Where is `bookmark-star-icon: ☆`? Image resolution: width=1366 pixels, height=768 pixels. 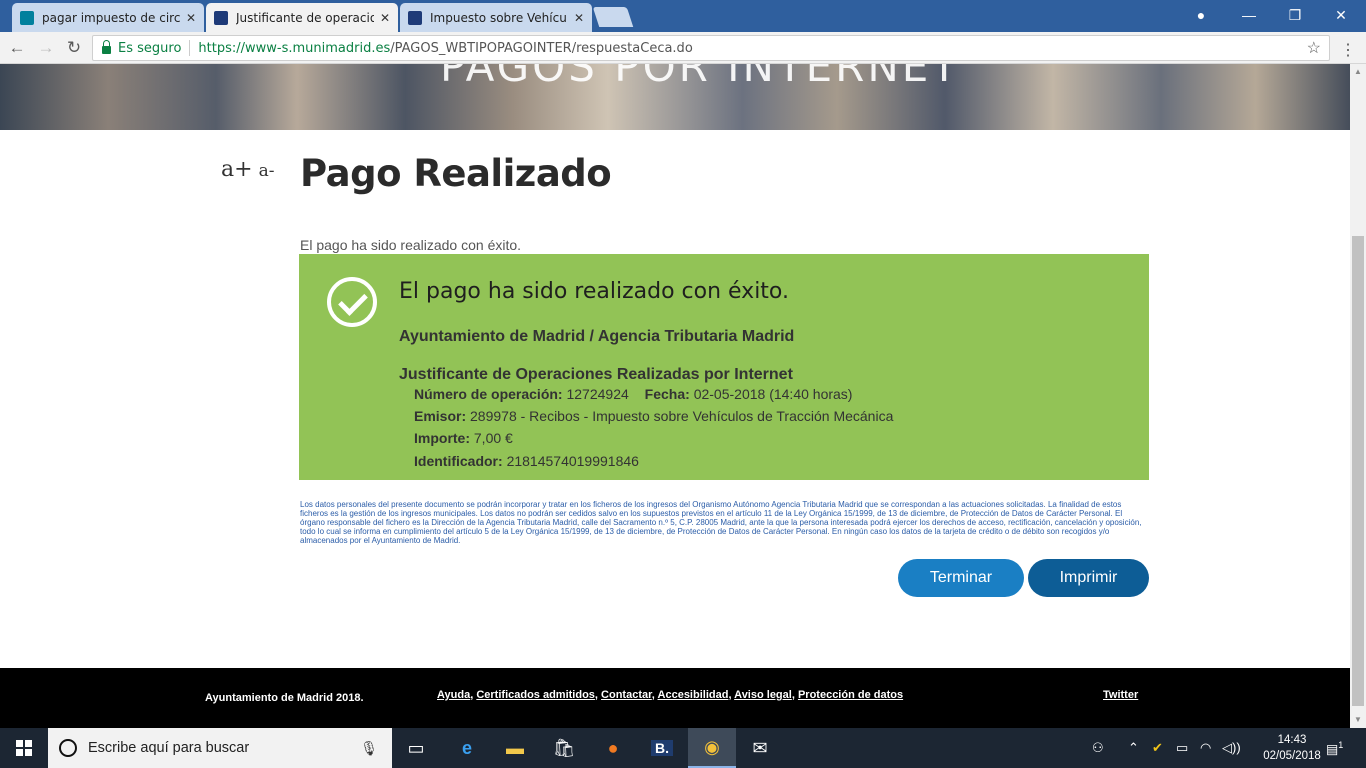
bookmark-star-icon: ☆ is located at coordinates (1314, 48).